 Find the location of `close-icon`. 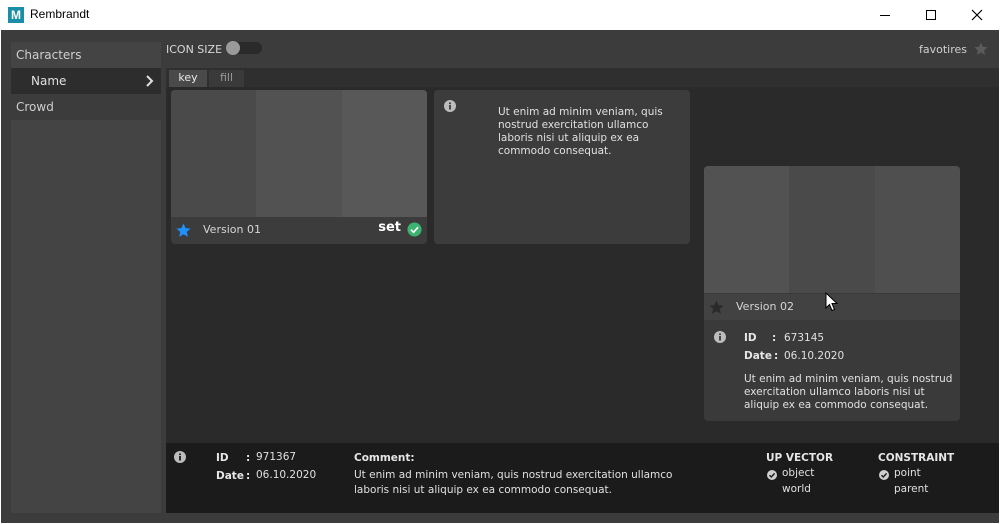

close-icon is located at coordinates (977, 15).